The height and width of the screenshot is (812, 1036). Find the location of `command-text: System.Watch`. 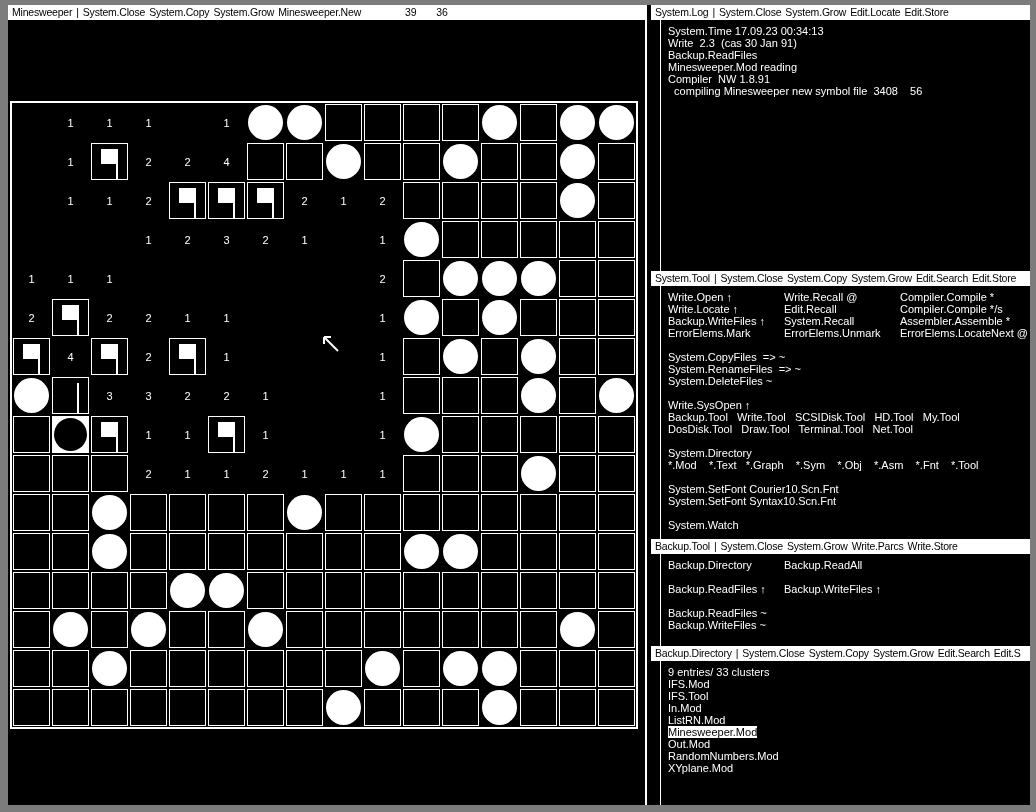

command-text: System.Watch is located at coordinates (703, 525).